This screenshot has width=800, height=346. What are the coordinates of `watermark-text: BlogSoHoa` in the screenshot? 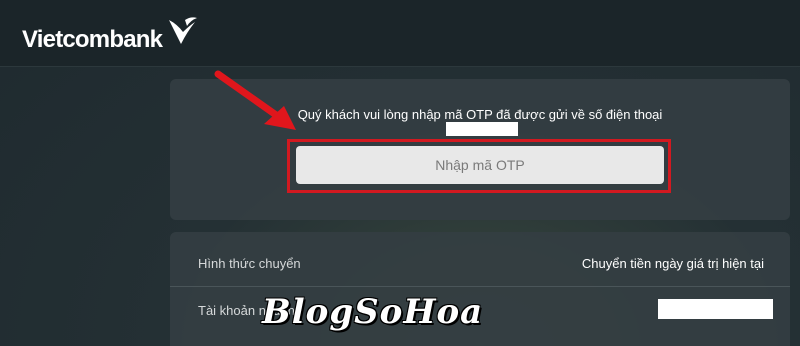 It's located at (373, 312).